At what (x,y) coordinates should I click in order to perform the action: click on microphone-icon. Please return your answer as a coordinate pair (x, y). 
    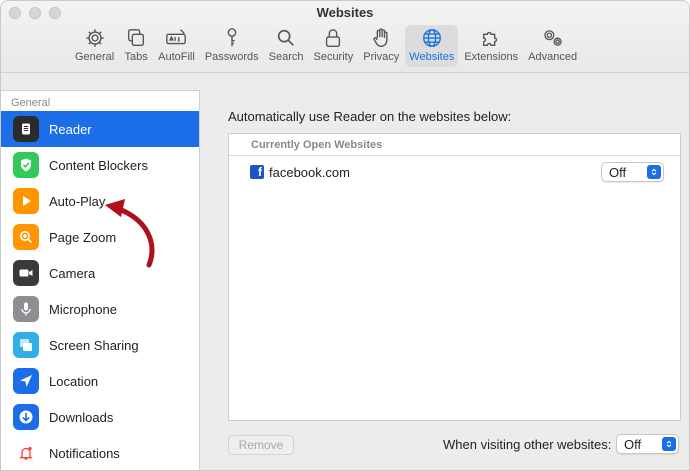
    Looking at the image, I should click on (26, 309).